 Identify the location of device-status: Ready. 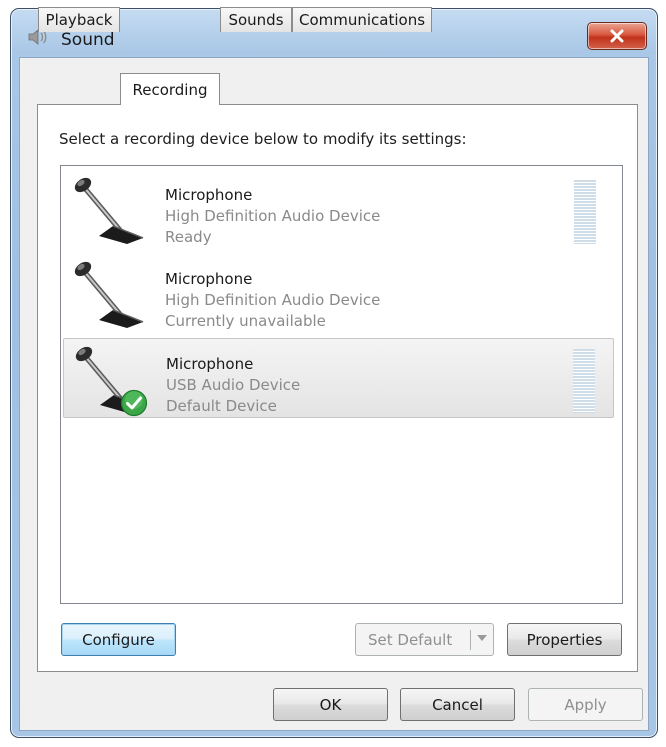
(188, 237).